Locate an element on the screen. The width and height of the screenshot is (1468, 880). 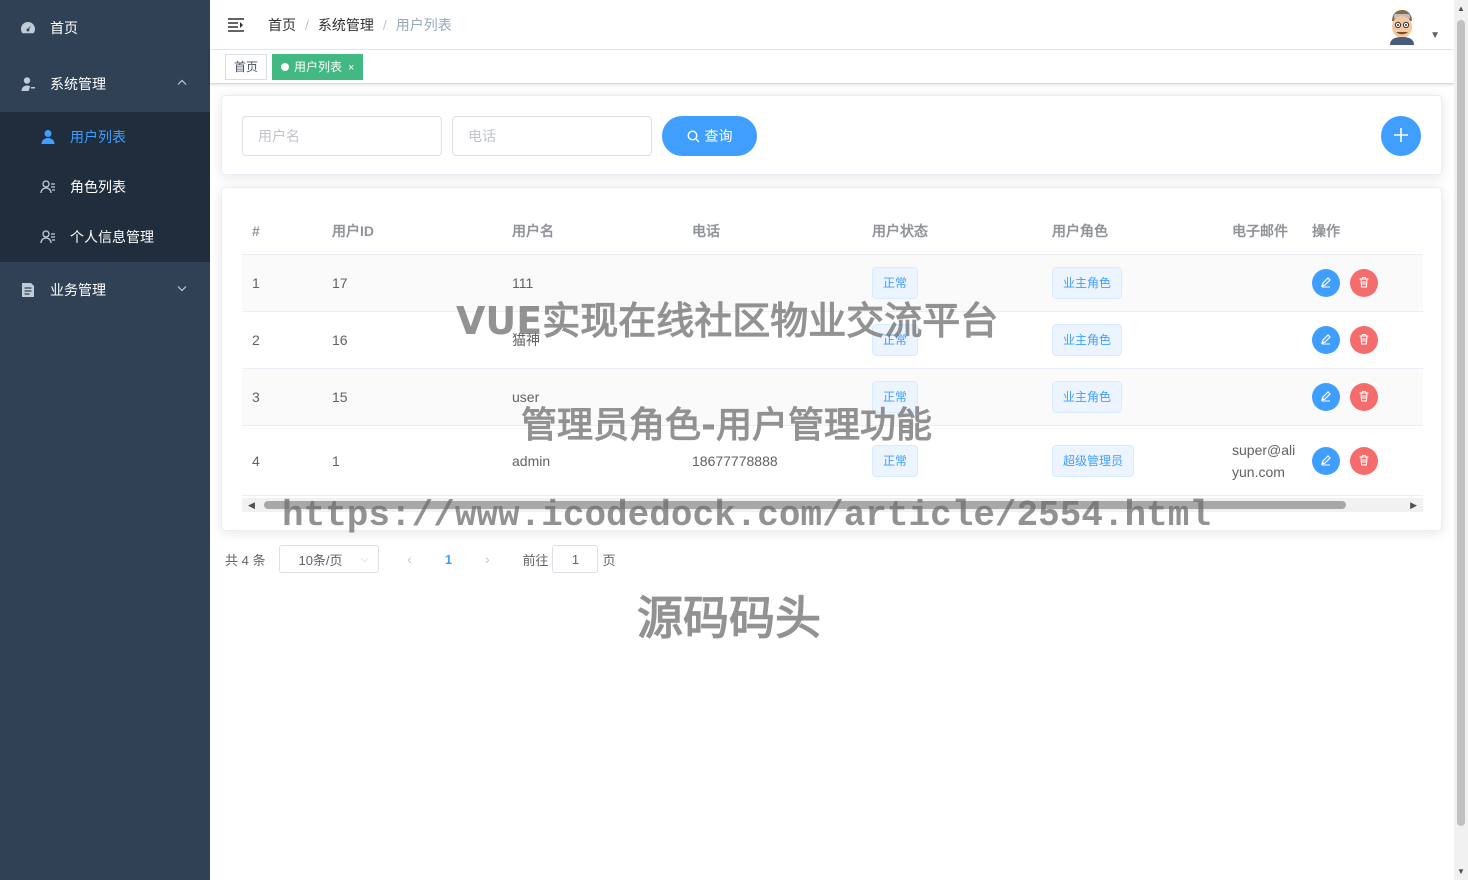
column-header: 用户ID is located at coordinates (353, 231).